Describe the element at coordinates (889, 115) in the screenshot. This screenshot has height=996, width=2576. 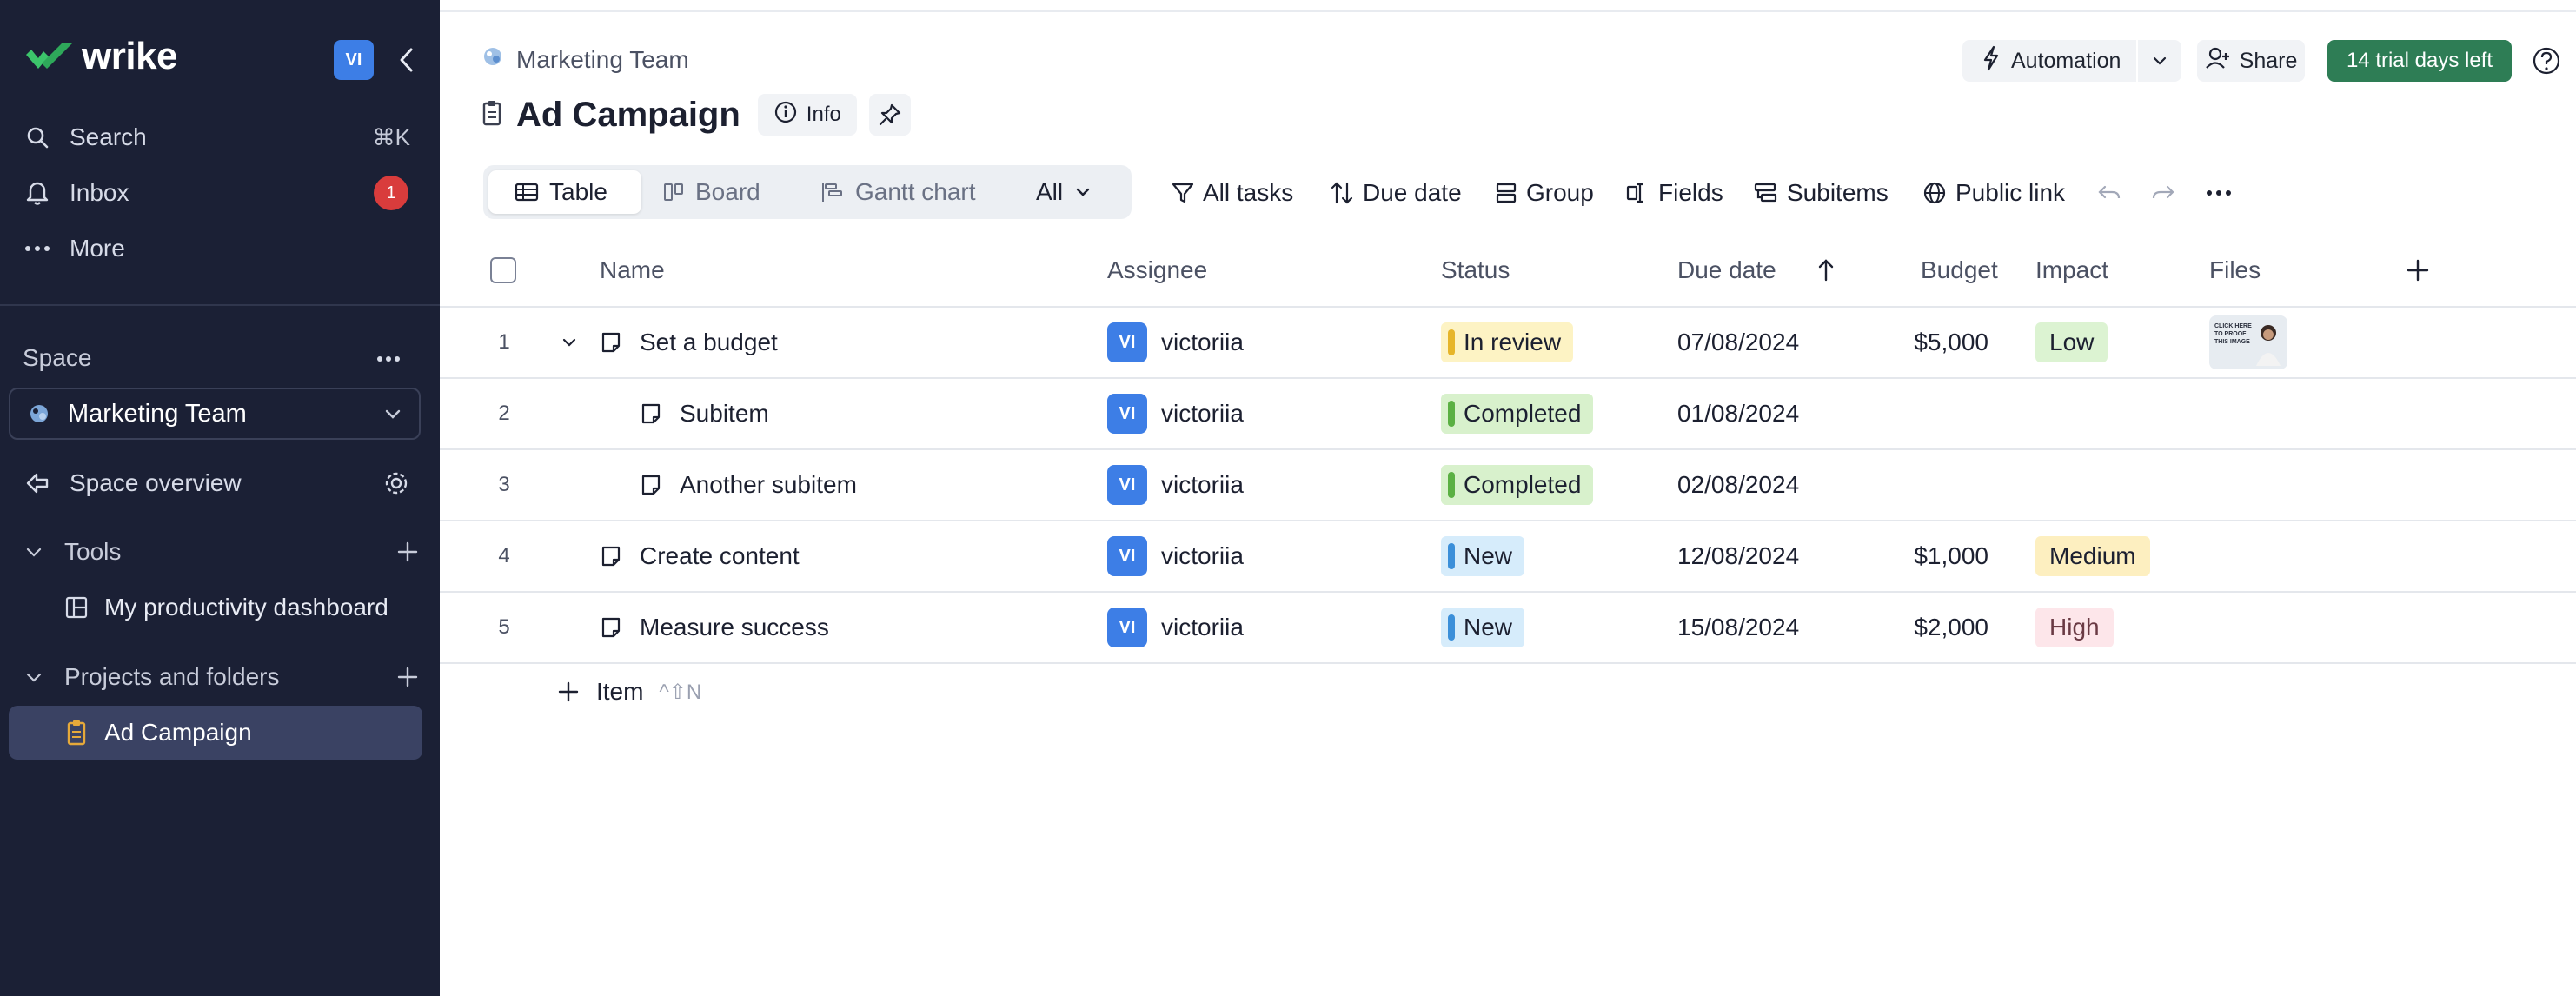
I see `pin-button` at that location.